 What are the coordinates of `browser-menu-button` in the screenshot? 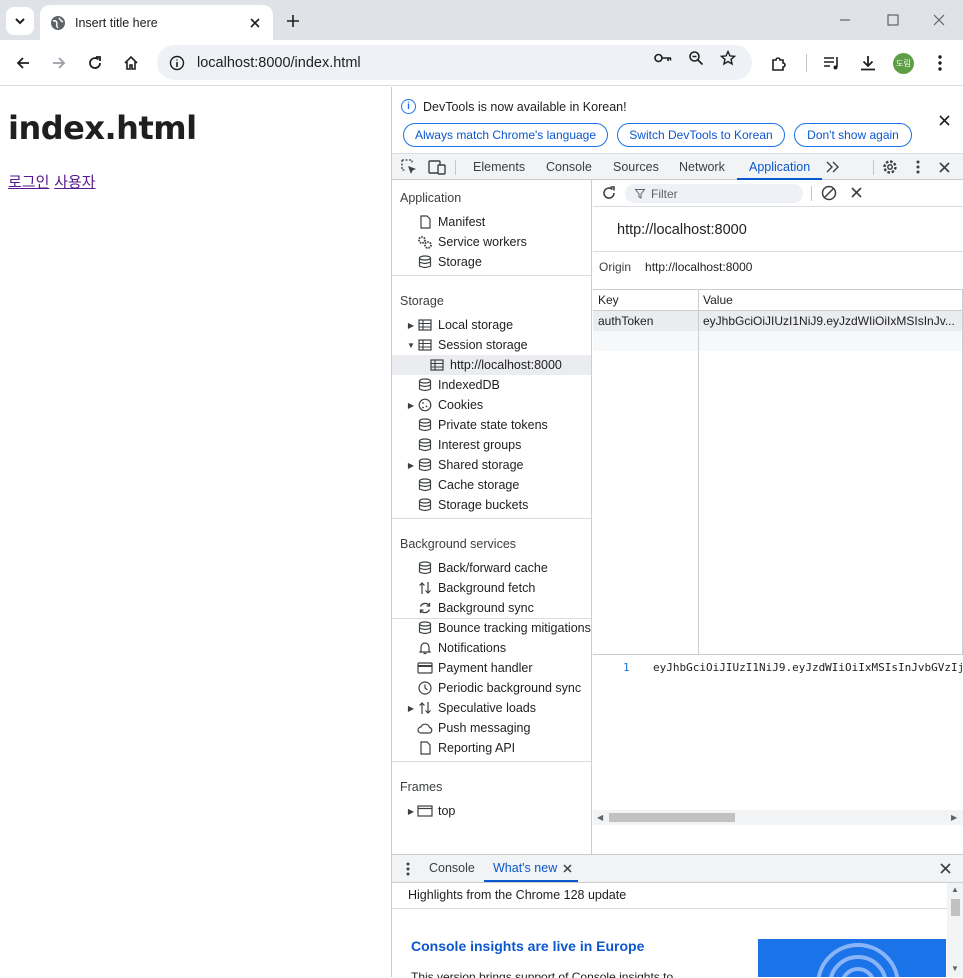 It's located at (940, 63).